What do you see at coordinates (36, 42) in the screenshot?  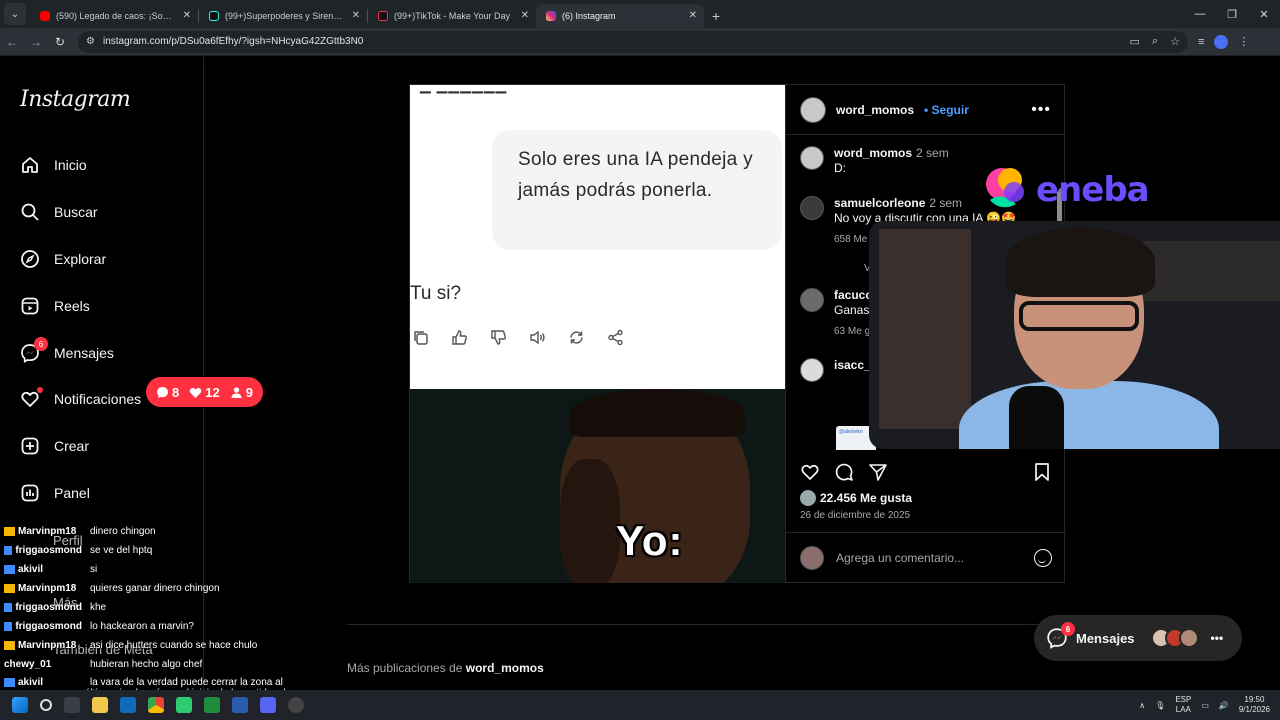 I see `forward-icon: →` at bounding box center [36, 42].